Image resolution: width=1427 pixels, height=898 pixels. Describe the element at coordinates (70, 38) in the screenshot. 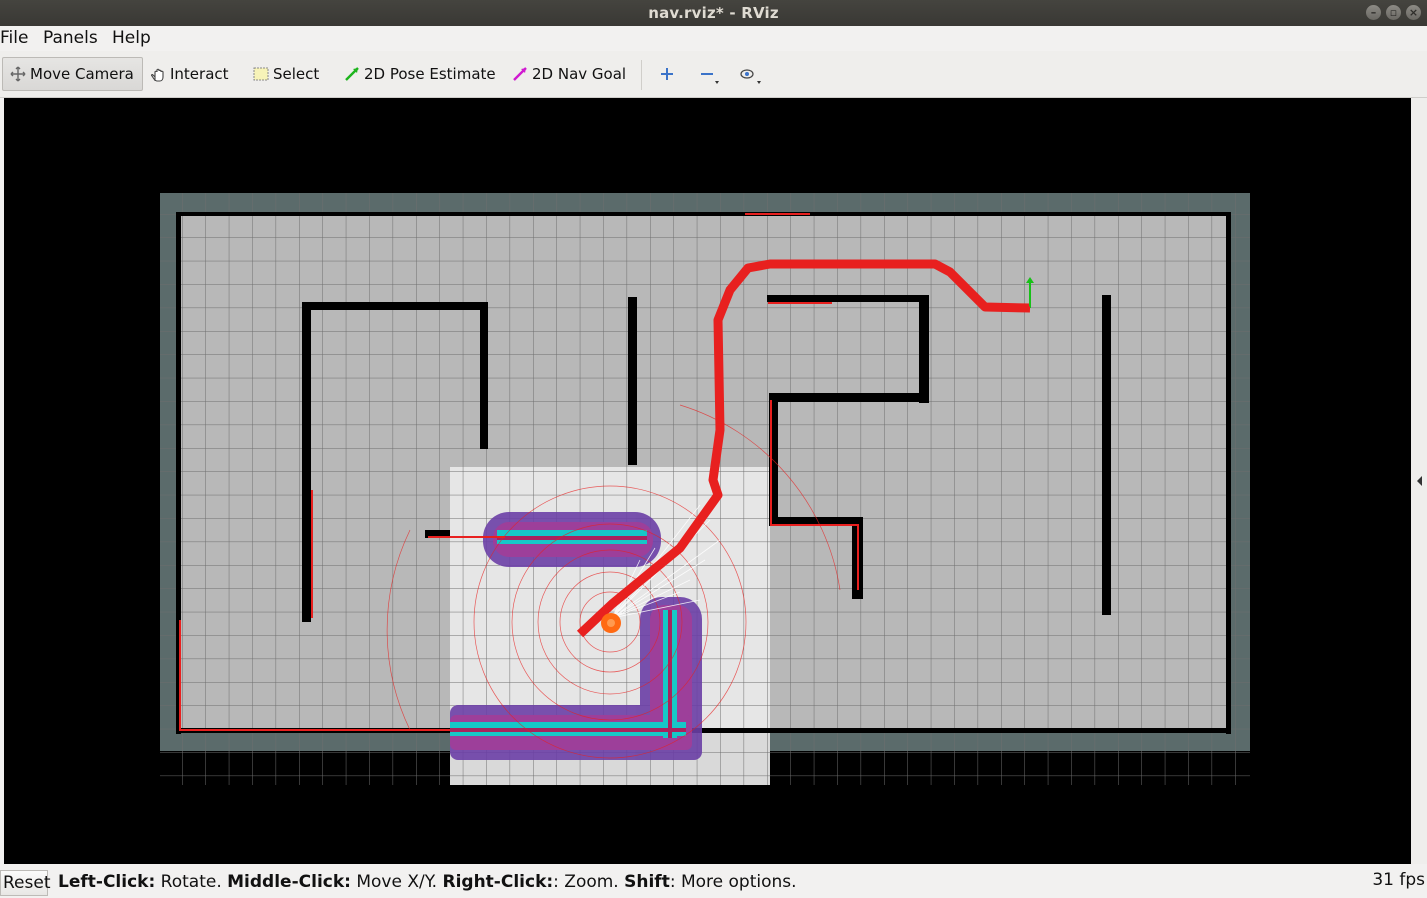

I see `menu-panels: Panels` at that location.